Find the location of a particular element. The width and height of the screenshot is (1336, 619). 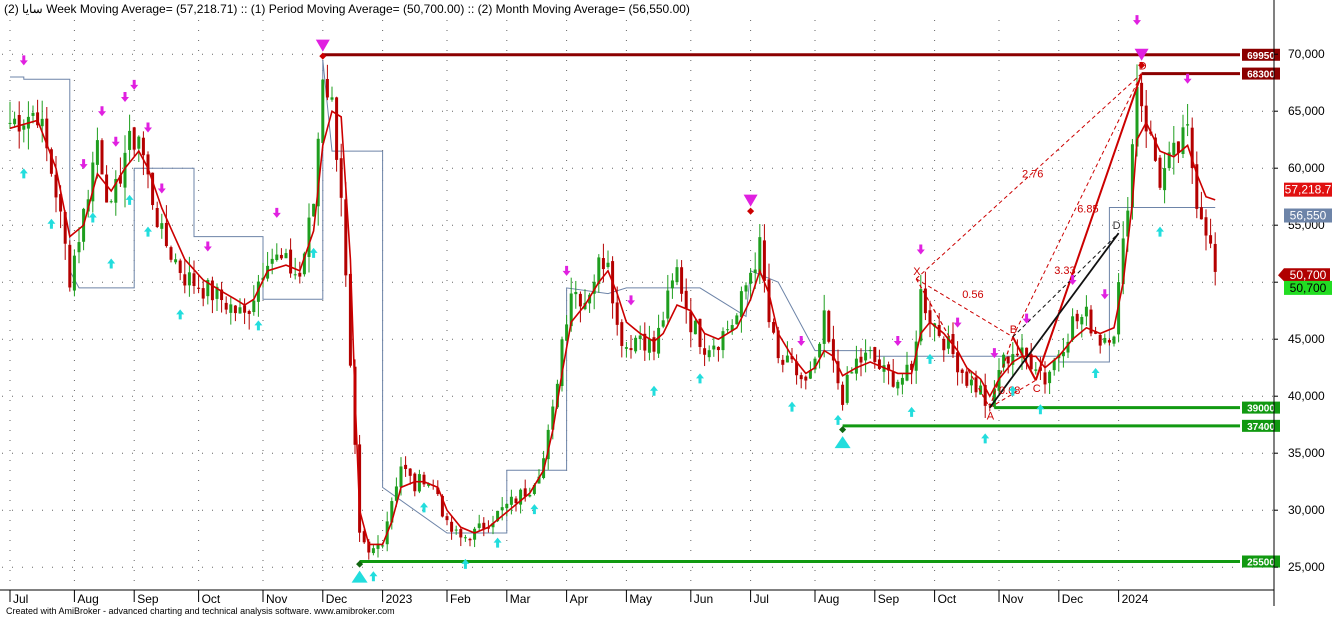

y-tick-label: 40,000 is located at coordinates (1306, 396).